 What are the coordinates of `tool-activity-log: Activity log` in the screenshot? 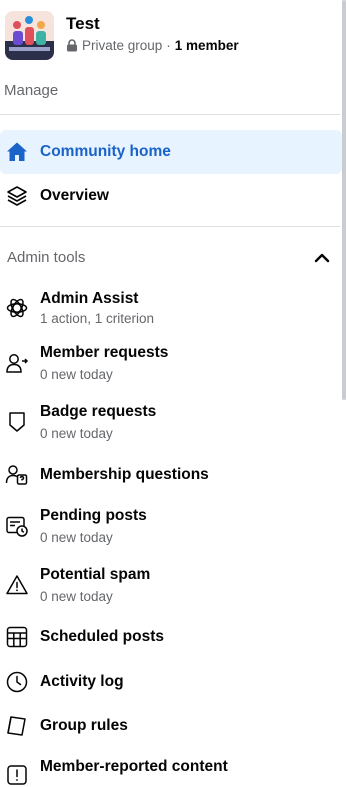 It's located at (170, 683).